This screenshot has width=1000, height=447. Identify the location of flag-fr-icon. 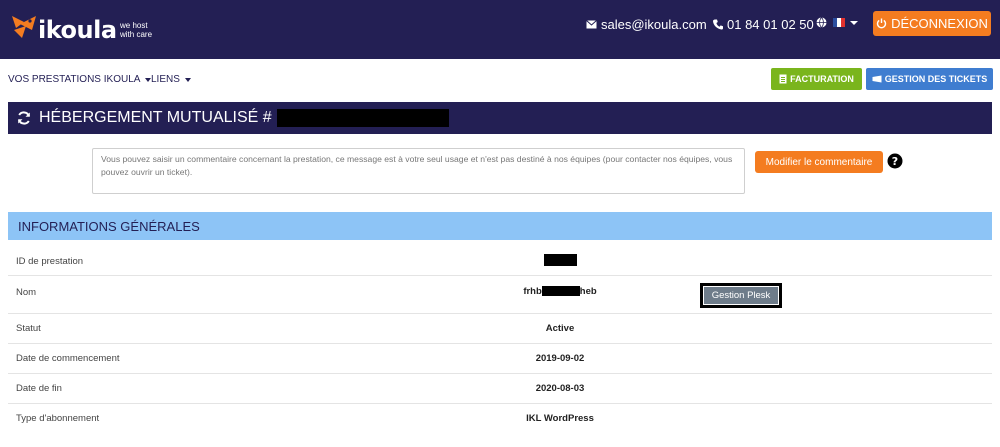
(839, 22).